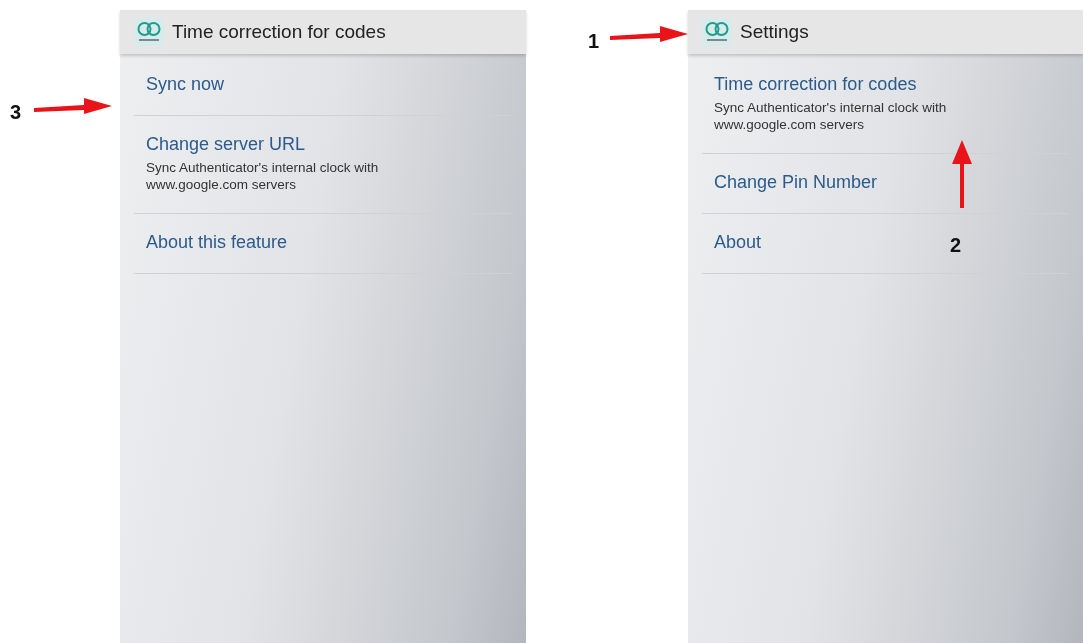 This screenshot has height=643, width=1083. I want to click on item-title: Change server URL, so click(226, 144).